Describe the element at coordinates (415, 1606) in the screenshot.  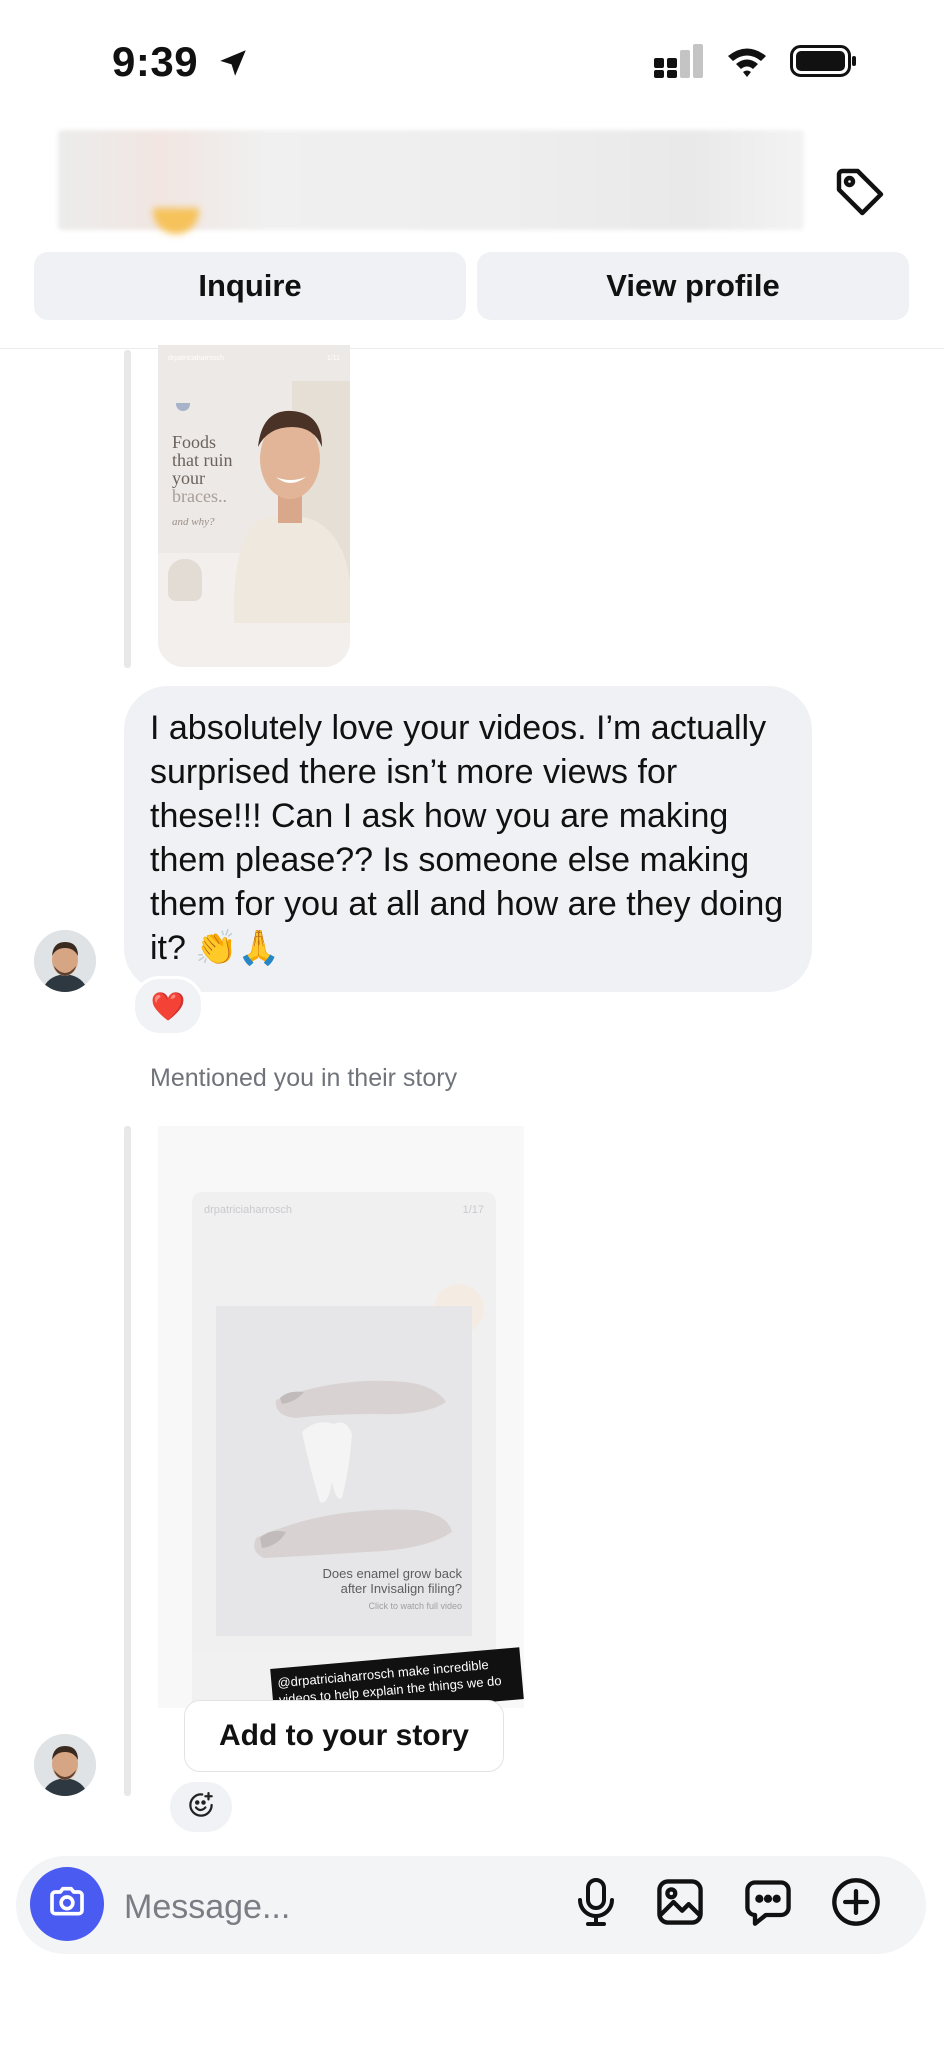
I see `caption-small: Click to watch full video` at that location.